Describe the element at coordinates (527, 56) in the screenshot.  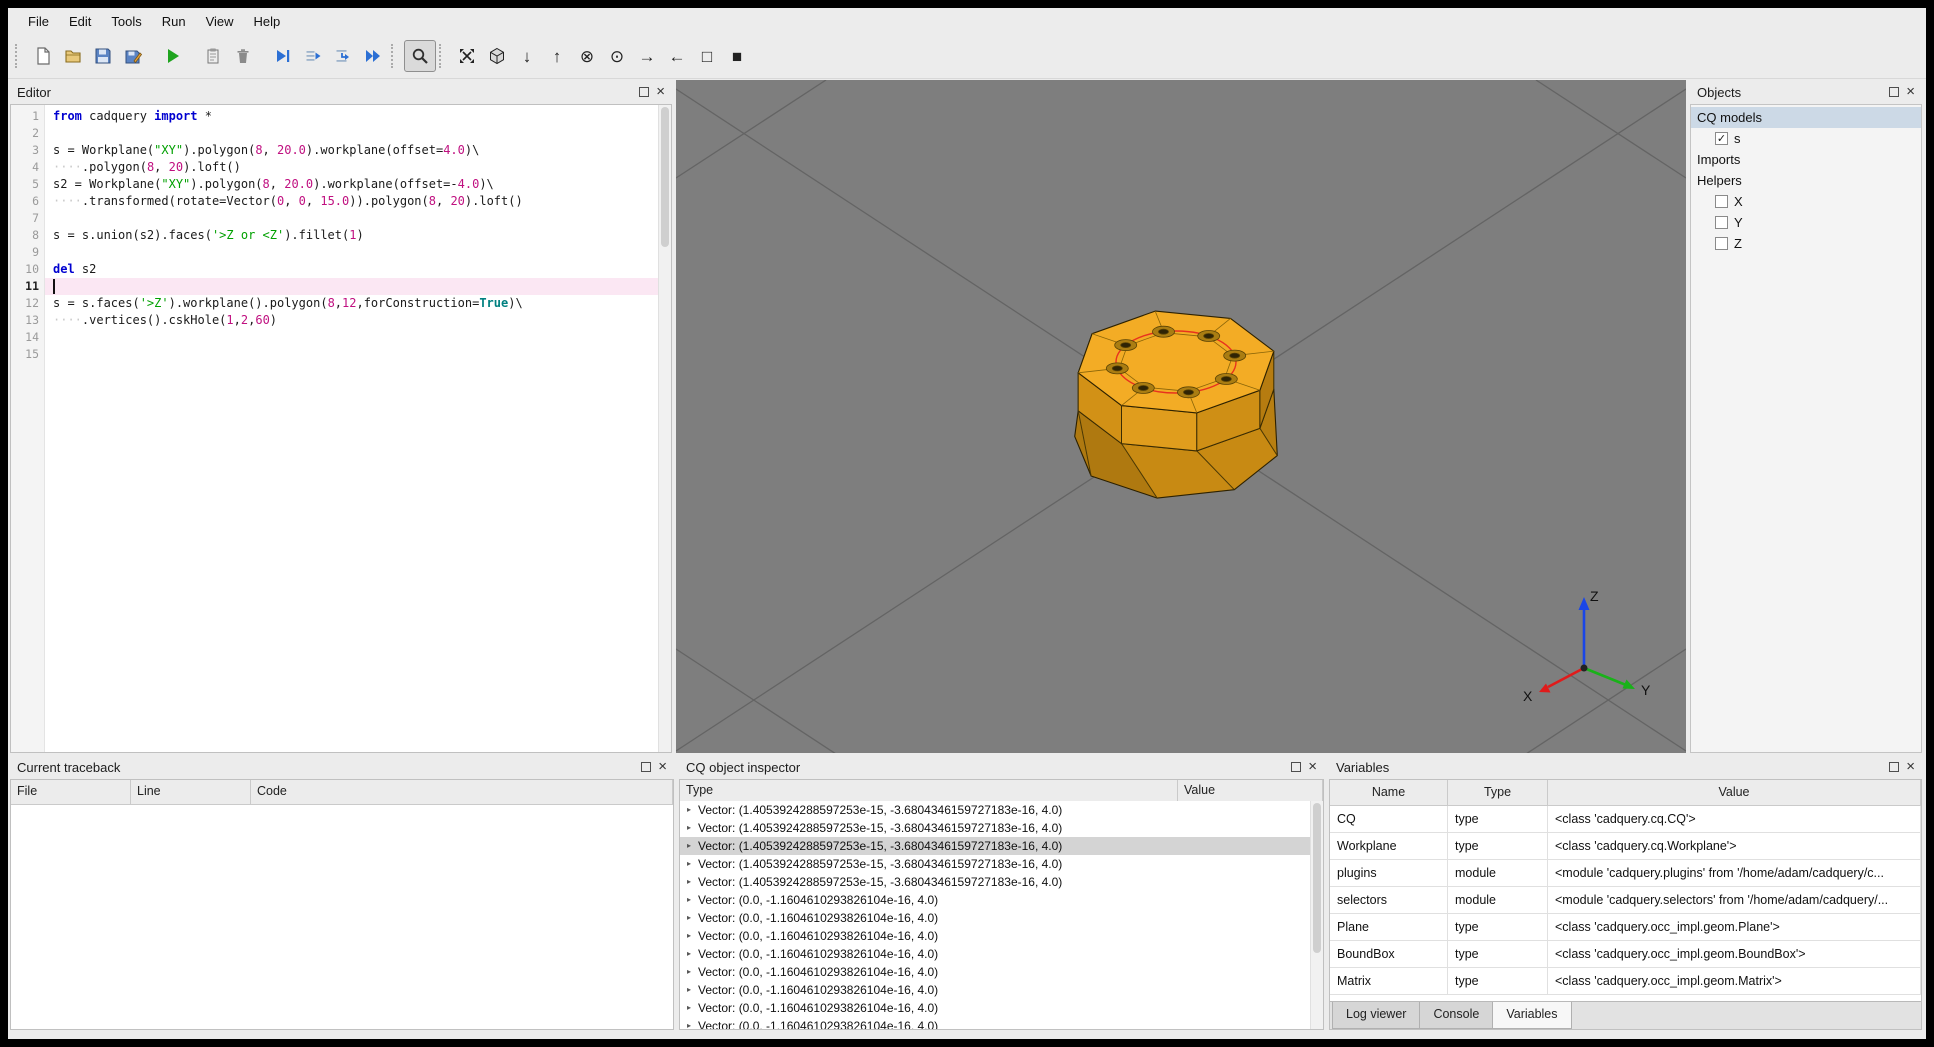
I see `top-view-button: ↓` at that location.